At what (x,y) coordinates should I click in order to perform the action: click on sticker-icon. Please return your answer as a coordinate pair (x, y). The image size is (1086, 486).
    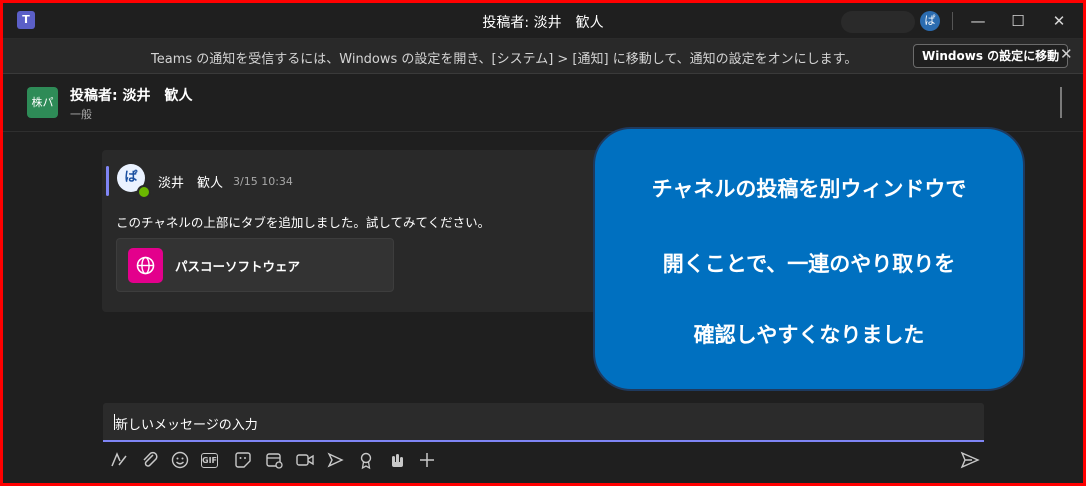
    Looking at the image, I should click on (243, 460).